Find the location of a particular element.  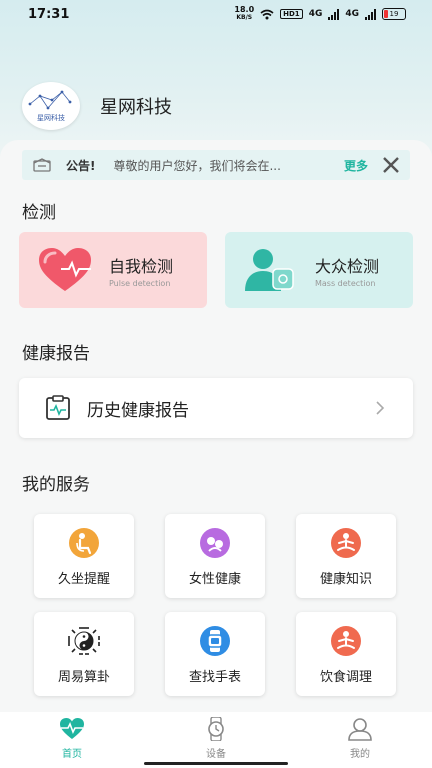

user-icon is located at coordinates (360, 729).